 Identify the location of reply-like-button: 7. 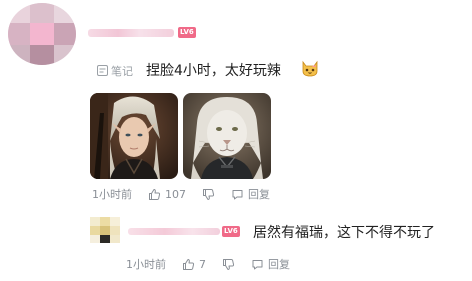
(194, 264).